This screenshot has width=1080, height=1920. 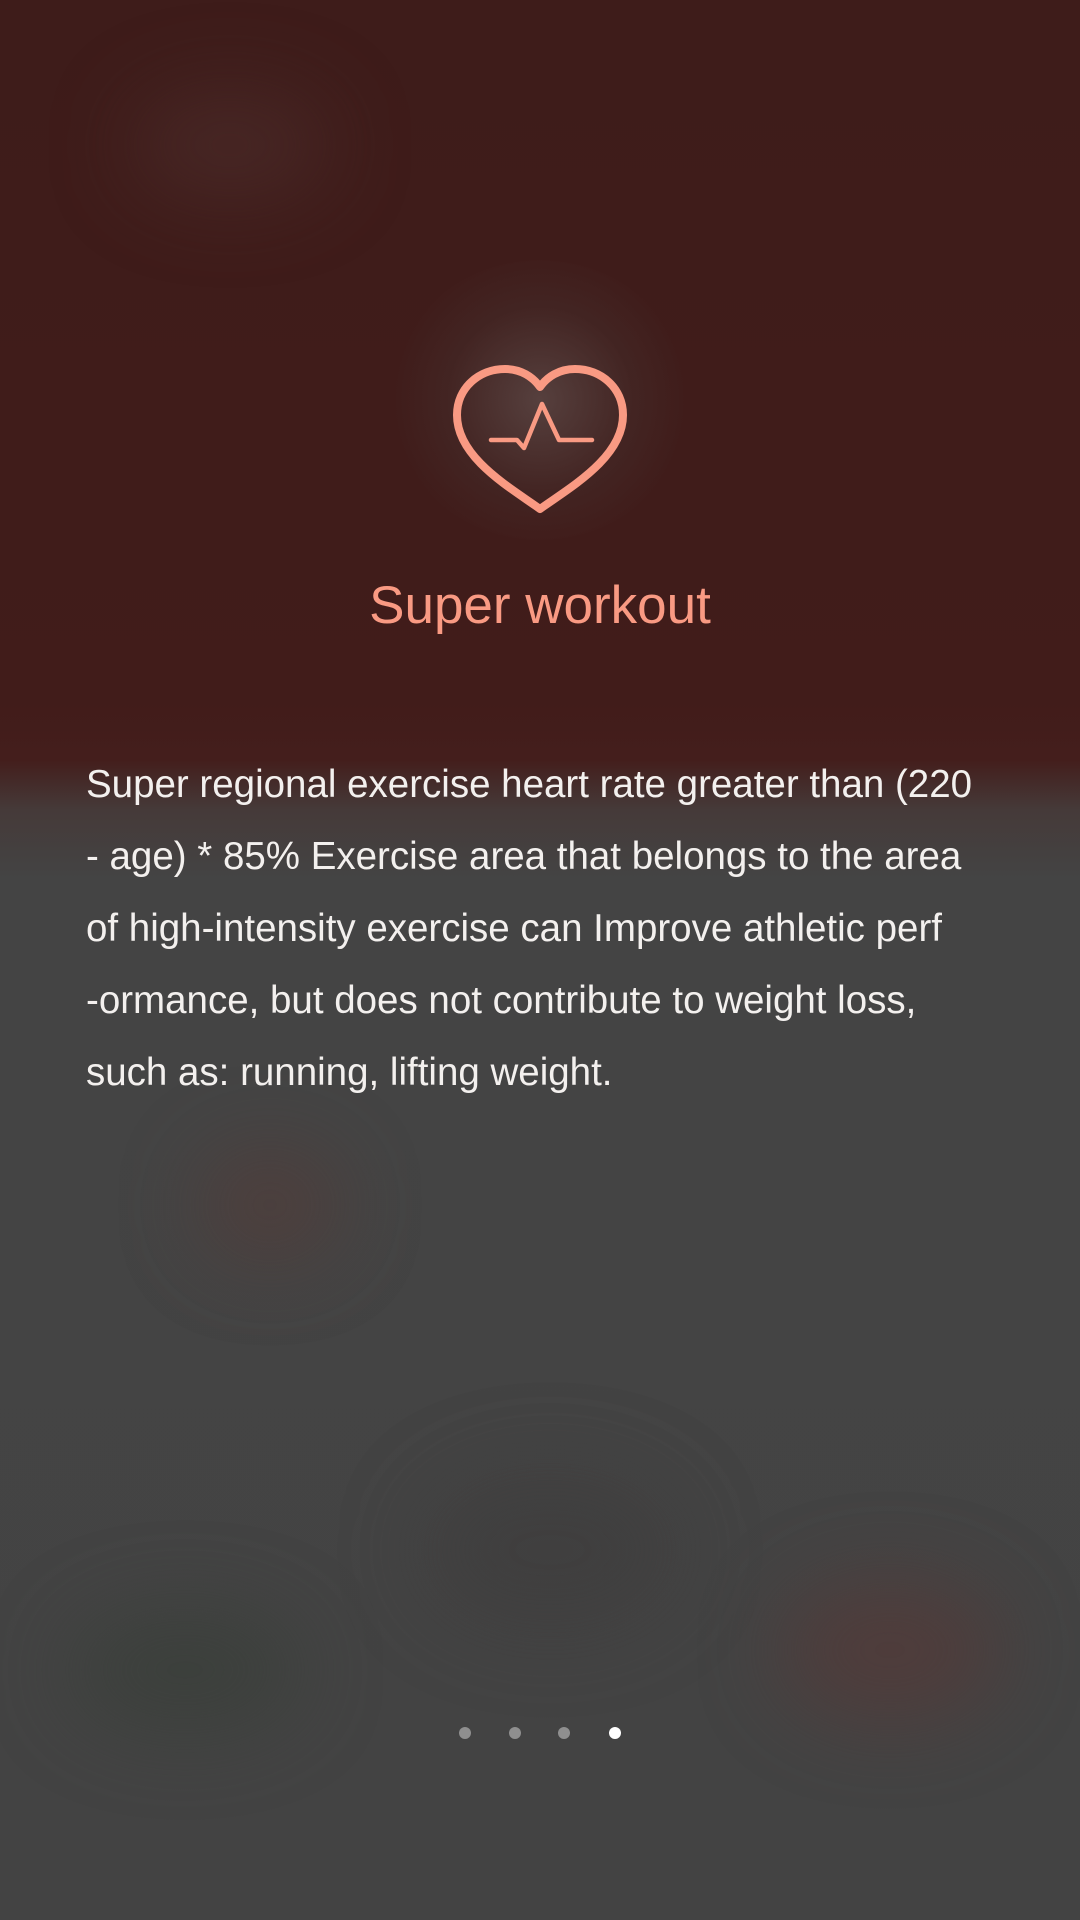 What do you see at coordinates (615, 1733) in the screenshot?
I see `page-dot-4-active` at bounding box center [615, 1733].